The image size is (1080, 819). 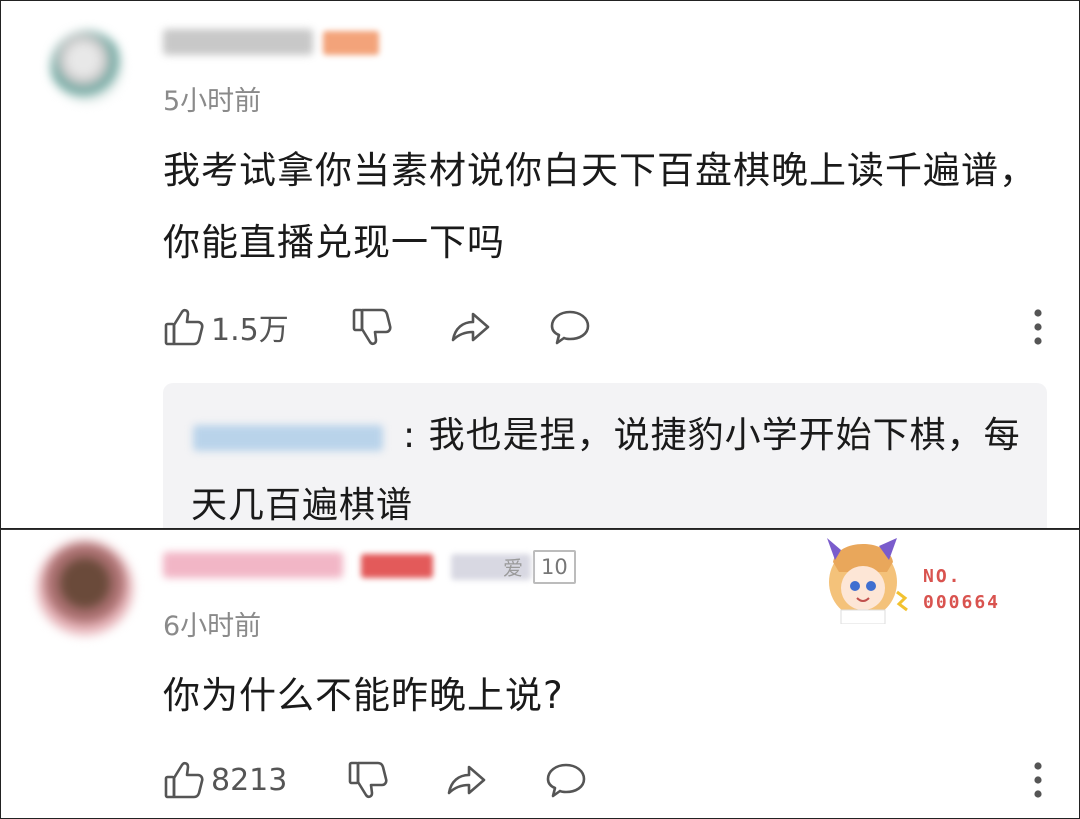 I want to click on fan-badge-heart: 爱, so click(x=513, y=568).